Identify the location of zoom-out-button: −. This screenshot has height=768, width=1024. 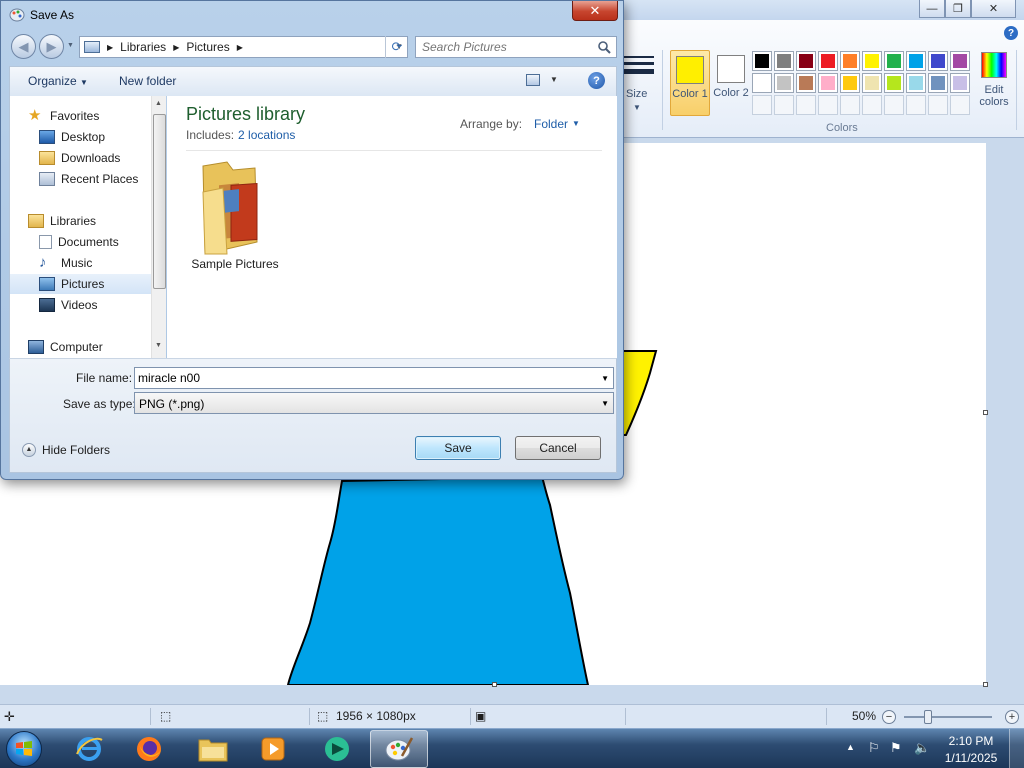
(889, 717).